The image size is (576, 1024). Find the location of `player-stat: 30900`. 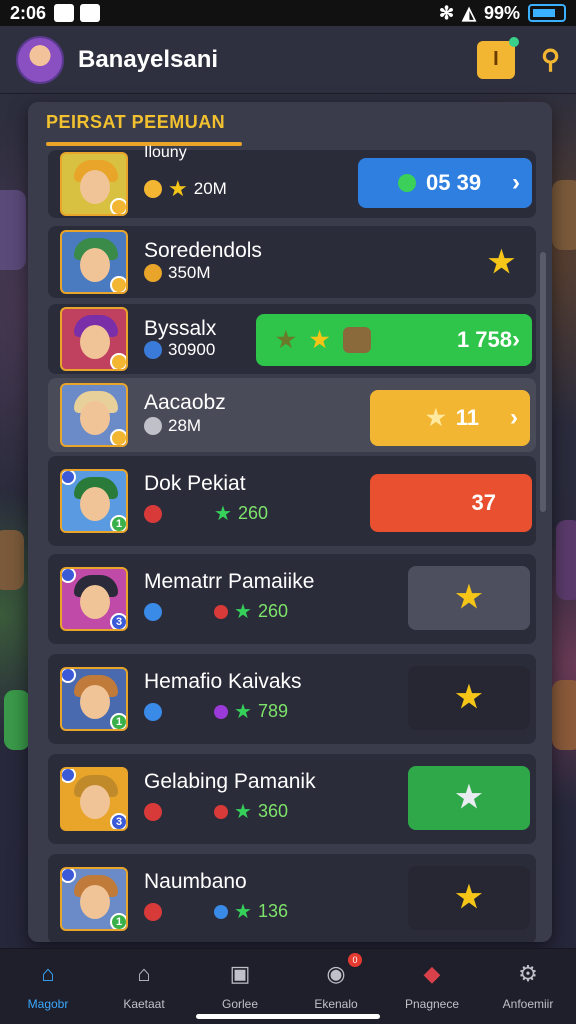

player-stat: 30900 is located at coordinates (179, 350).